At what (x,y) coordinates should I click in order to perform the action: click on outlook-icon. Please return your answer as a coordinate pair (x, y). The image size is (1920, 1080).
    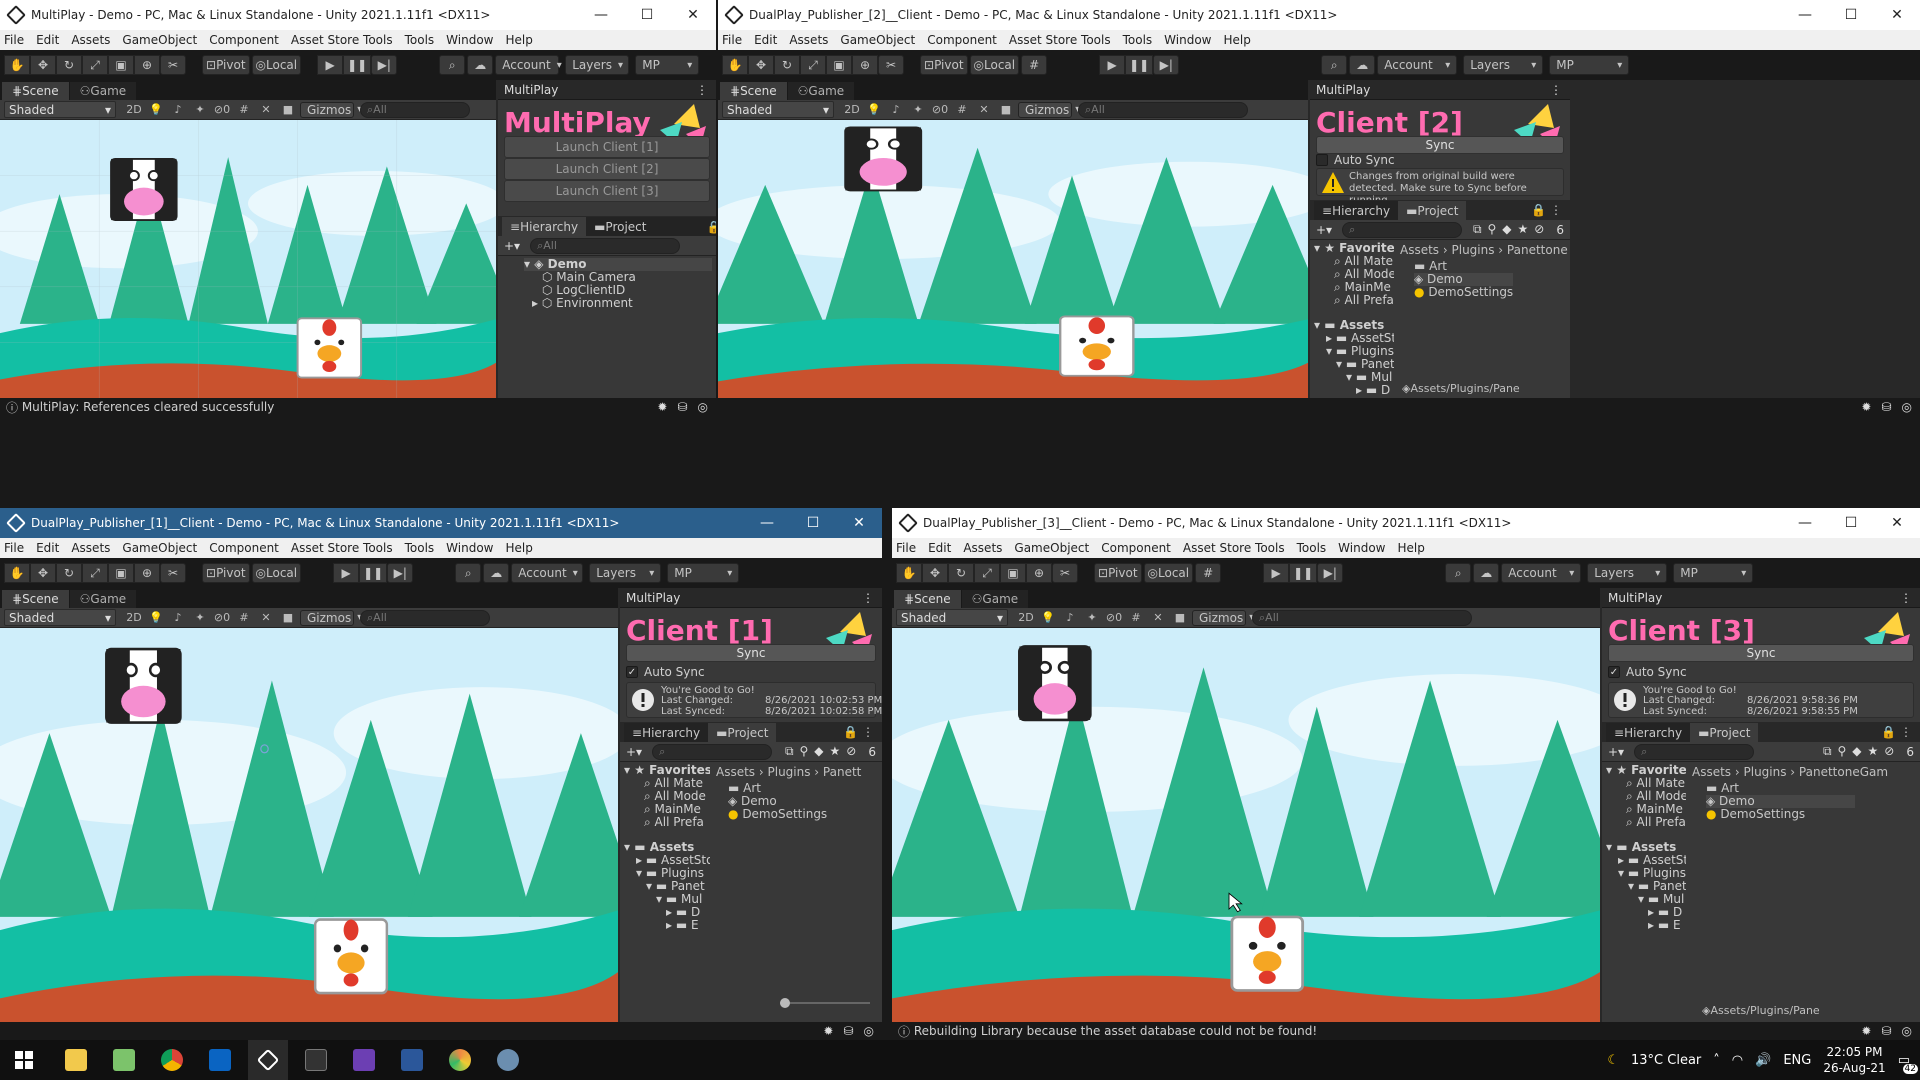
    Looking at the image, I should click on (220, 1060).